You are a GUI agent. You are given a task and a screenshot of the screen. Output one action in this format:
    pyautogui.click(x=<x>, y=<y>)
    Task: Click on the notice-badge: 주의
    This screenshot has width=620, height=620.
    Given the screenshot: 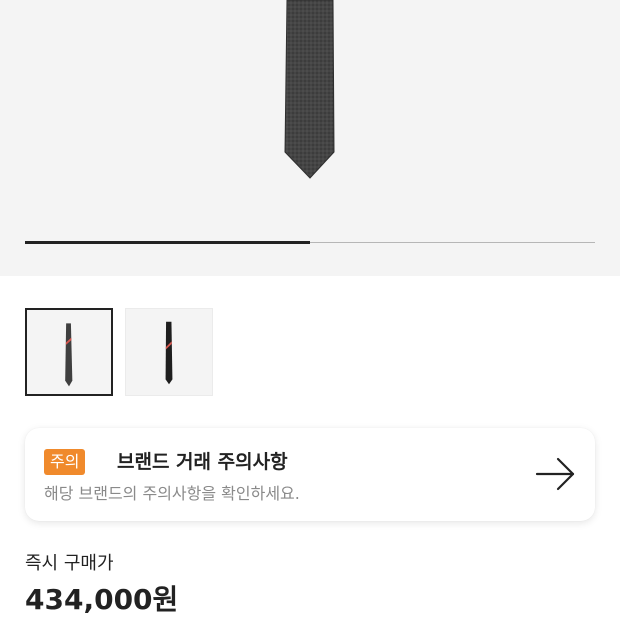 What is the action you would take?
    pyautogui.click(x=65, y=462)
    